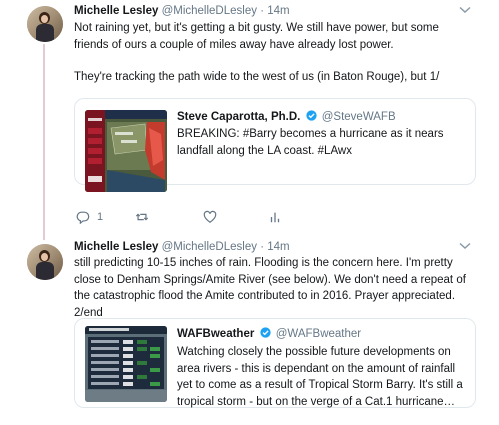  I want to click on retweet-button, so click(142, 217).